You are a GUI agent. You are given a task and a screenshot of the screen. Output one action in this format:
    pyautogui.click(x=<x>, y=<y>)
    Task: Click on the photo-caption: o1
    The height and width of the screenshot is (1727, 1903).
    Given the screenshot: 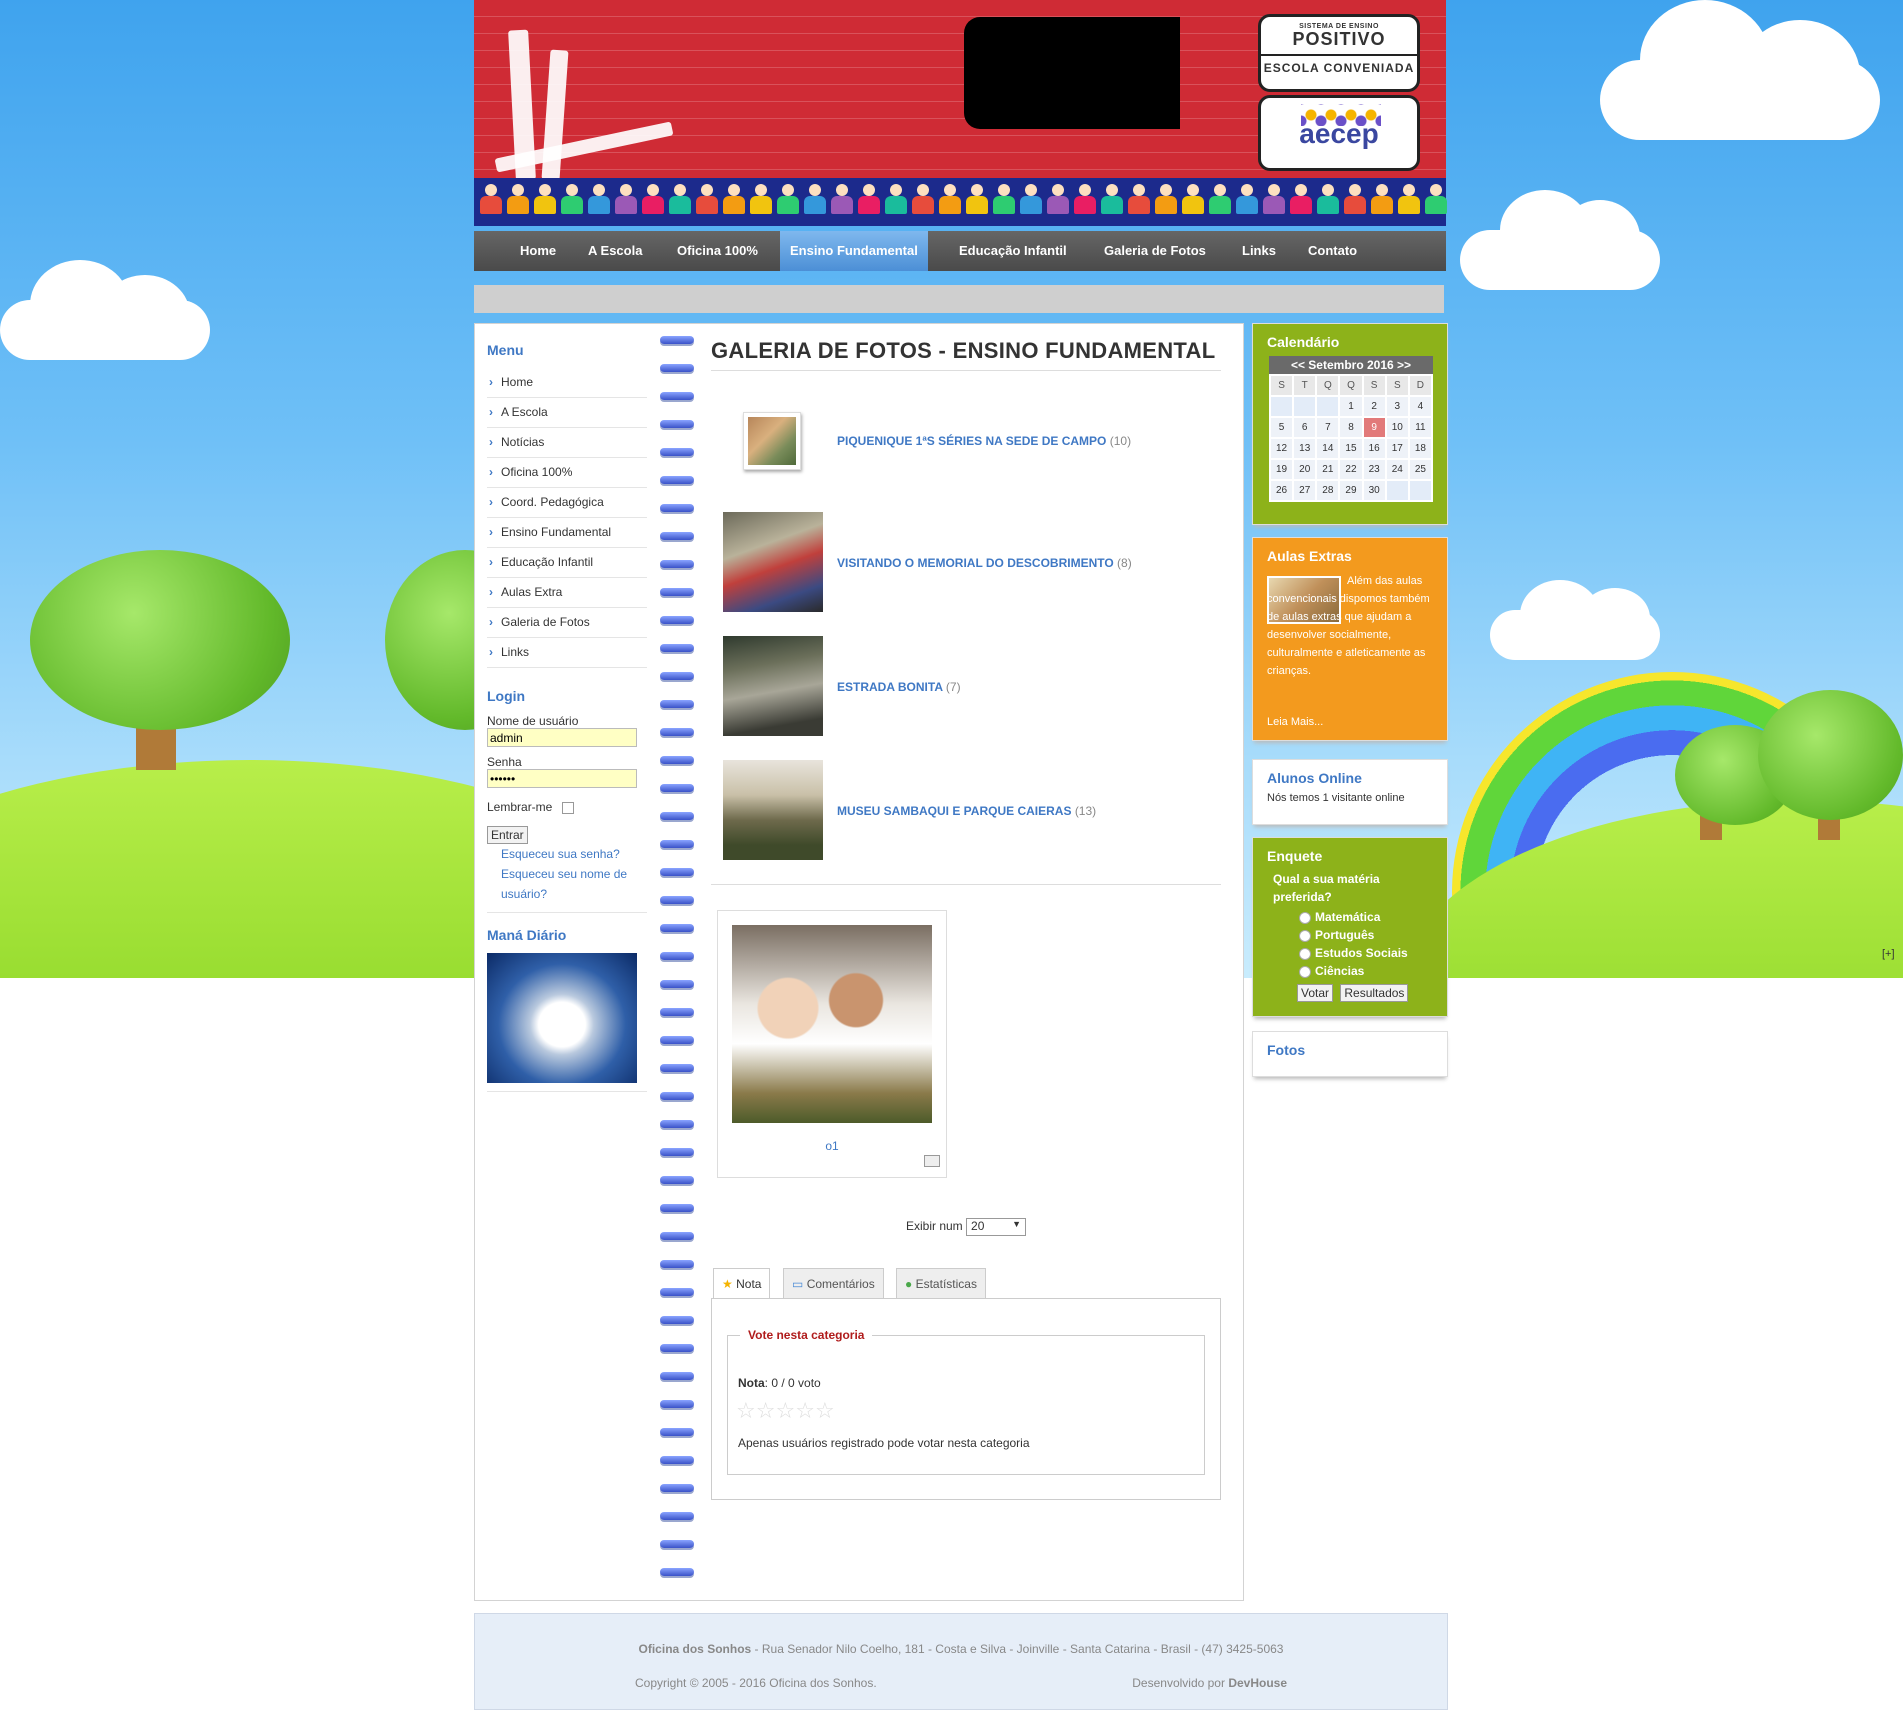 What is the action you would take?
    pyautogui.click(x=832, y=1146)
    